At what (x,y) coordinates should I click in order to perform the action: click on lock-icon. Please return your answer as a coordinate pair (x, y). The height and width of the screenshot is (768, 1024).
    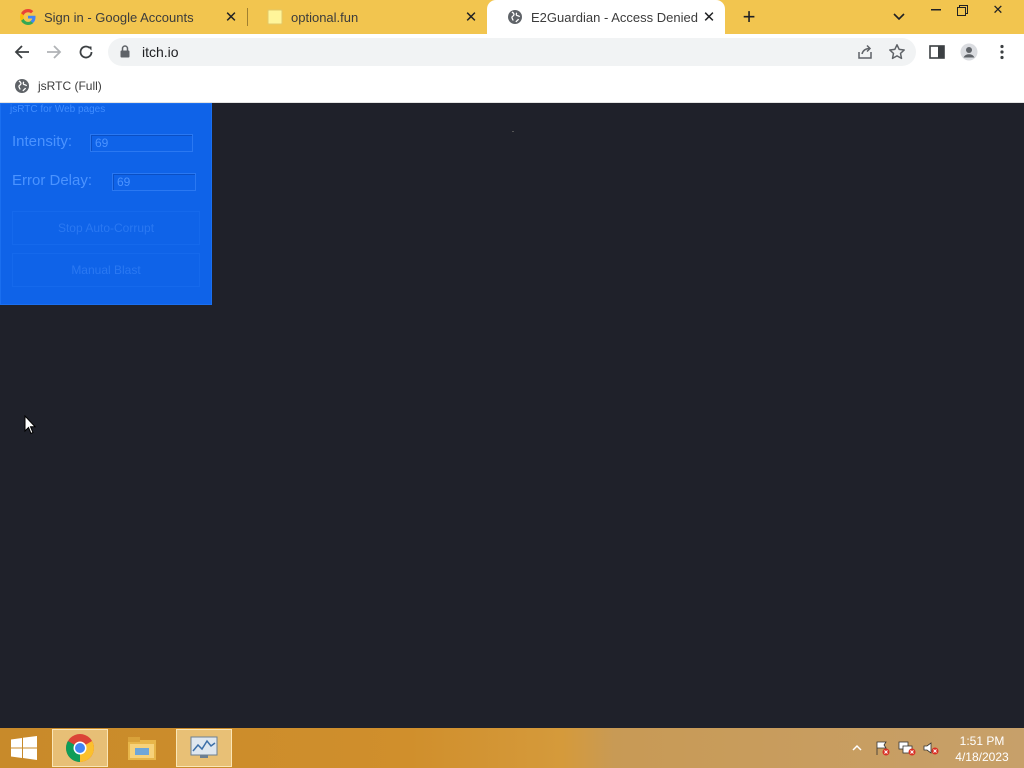
    Looking at the image, I should click on (125, 51).